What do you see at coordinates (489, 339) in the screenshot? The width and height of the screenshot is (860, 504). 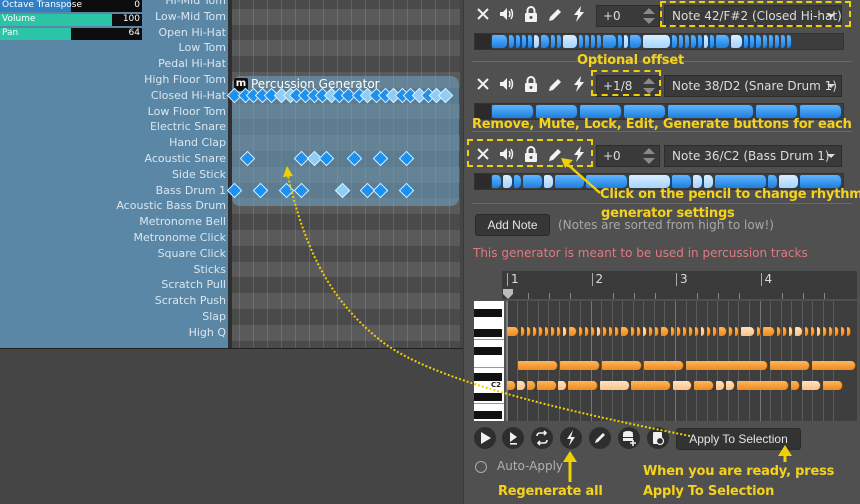 I see `key-separator` at bounding box center [489, 339].